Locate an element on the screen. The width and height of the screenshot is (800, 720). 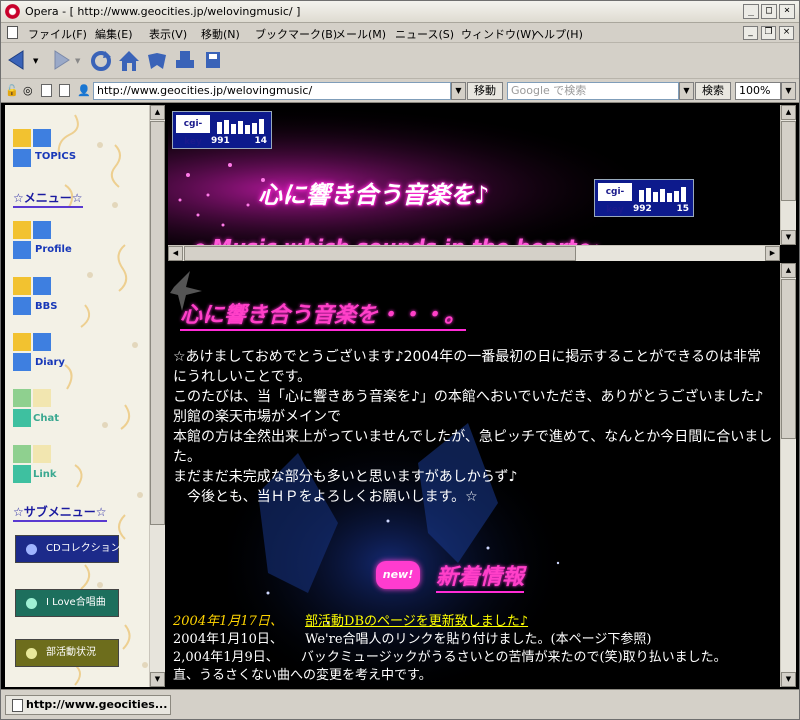
club-status-button: 部活動状況 is located at coordinates (67, 653).